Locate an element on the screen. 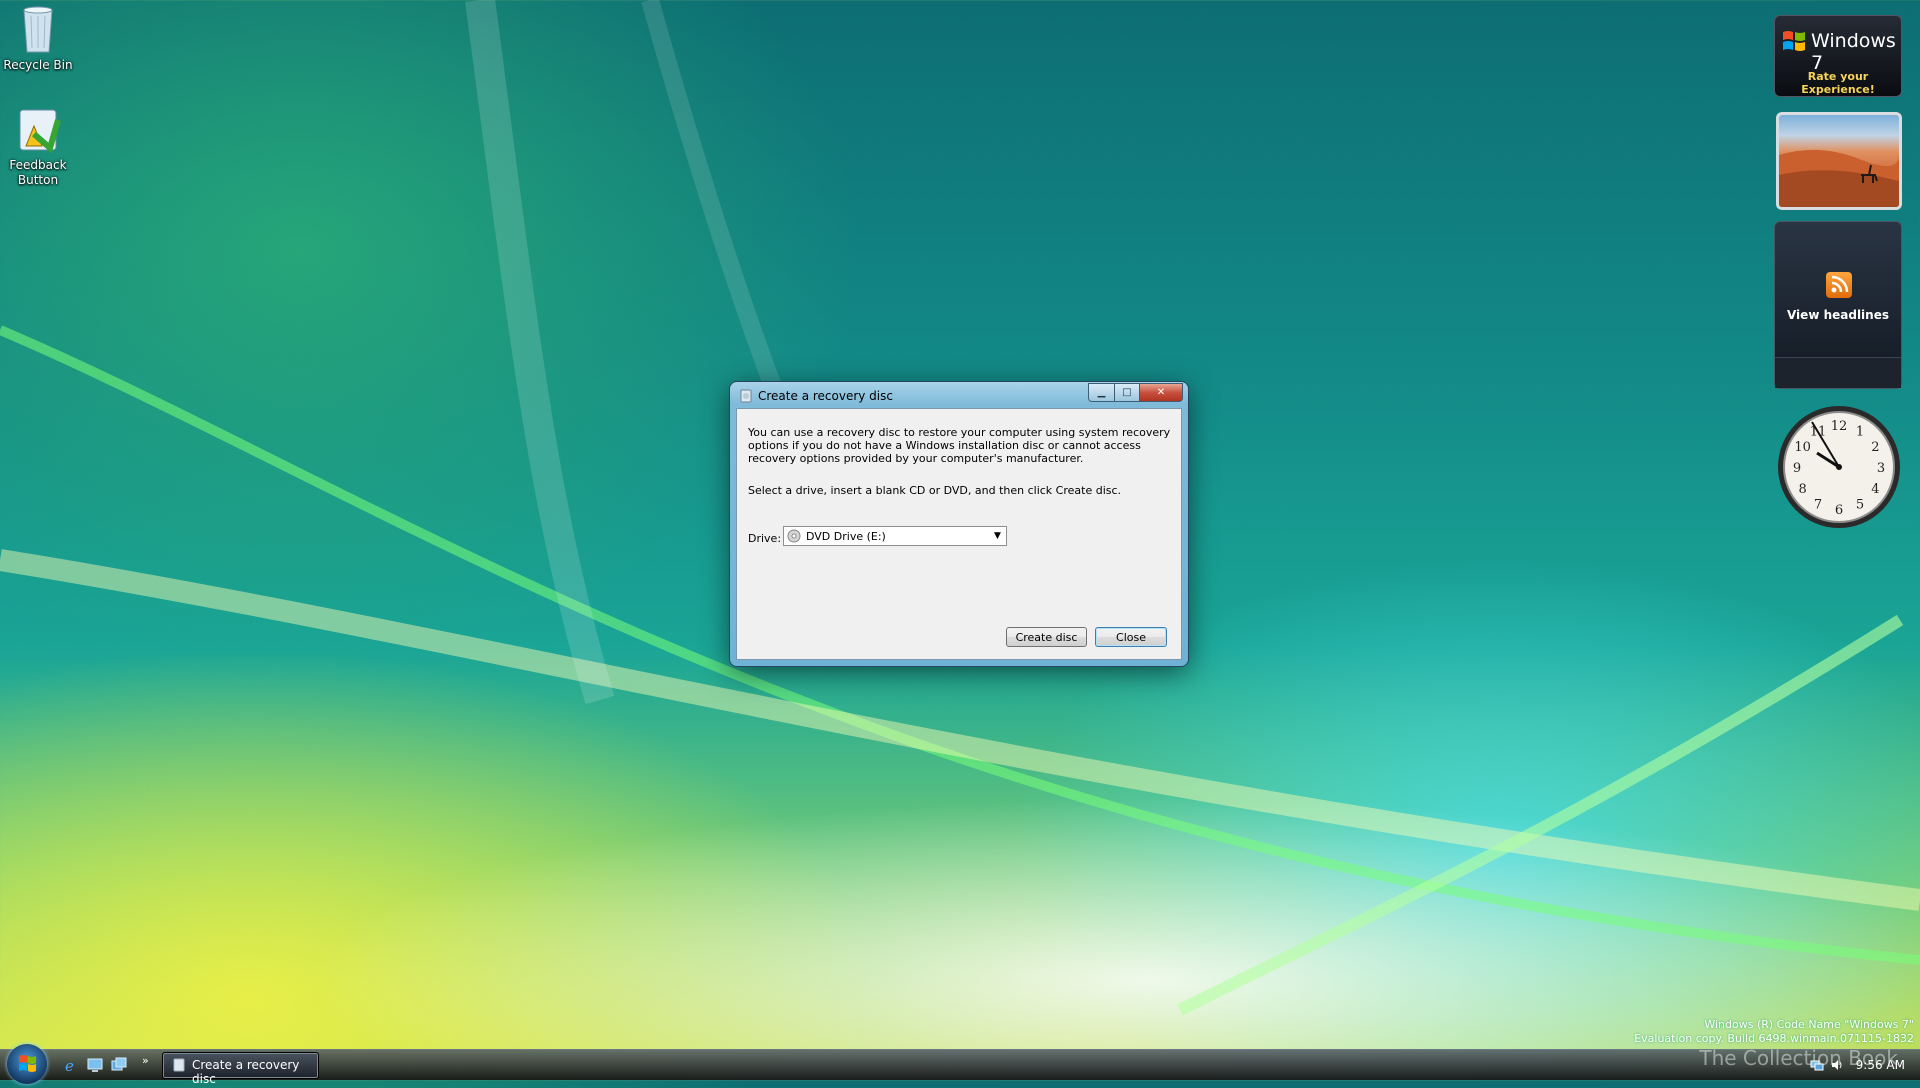  desert-photo is located at coordinates (1839, 178).